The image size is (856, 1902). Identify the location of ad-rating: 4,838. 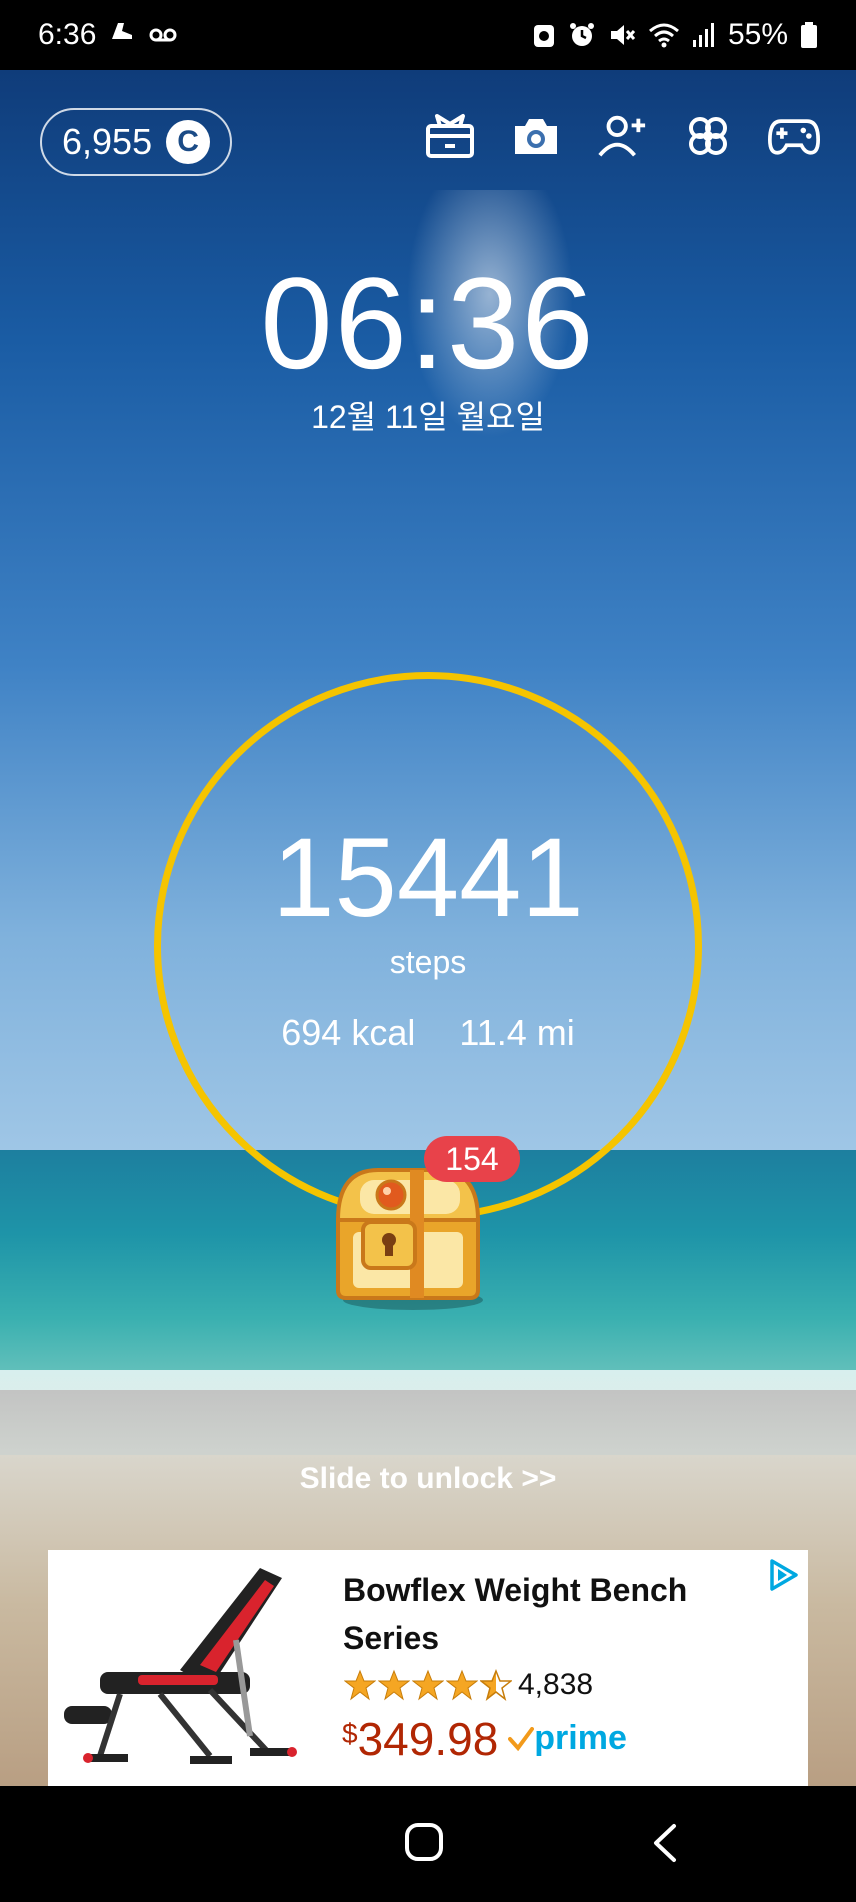
(468, 1685).